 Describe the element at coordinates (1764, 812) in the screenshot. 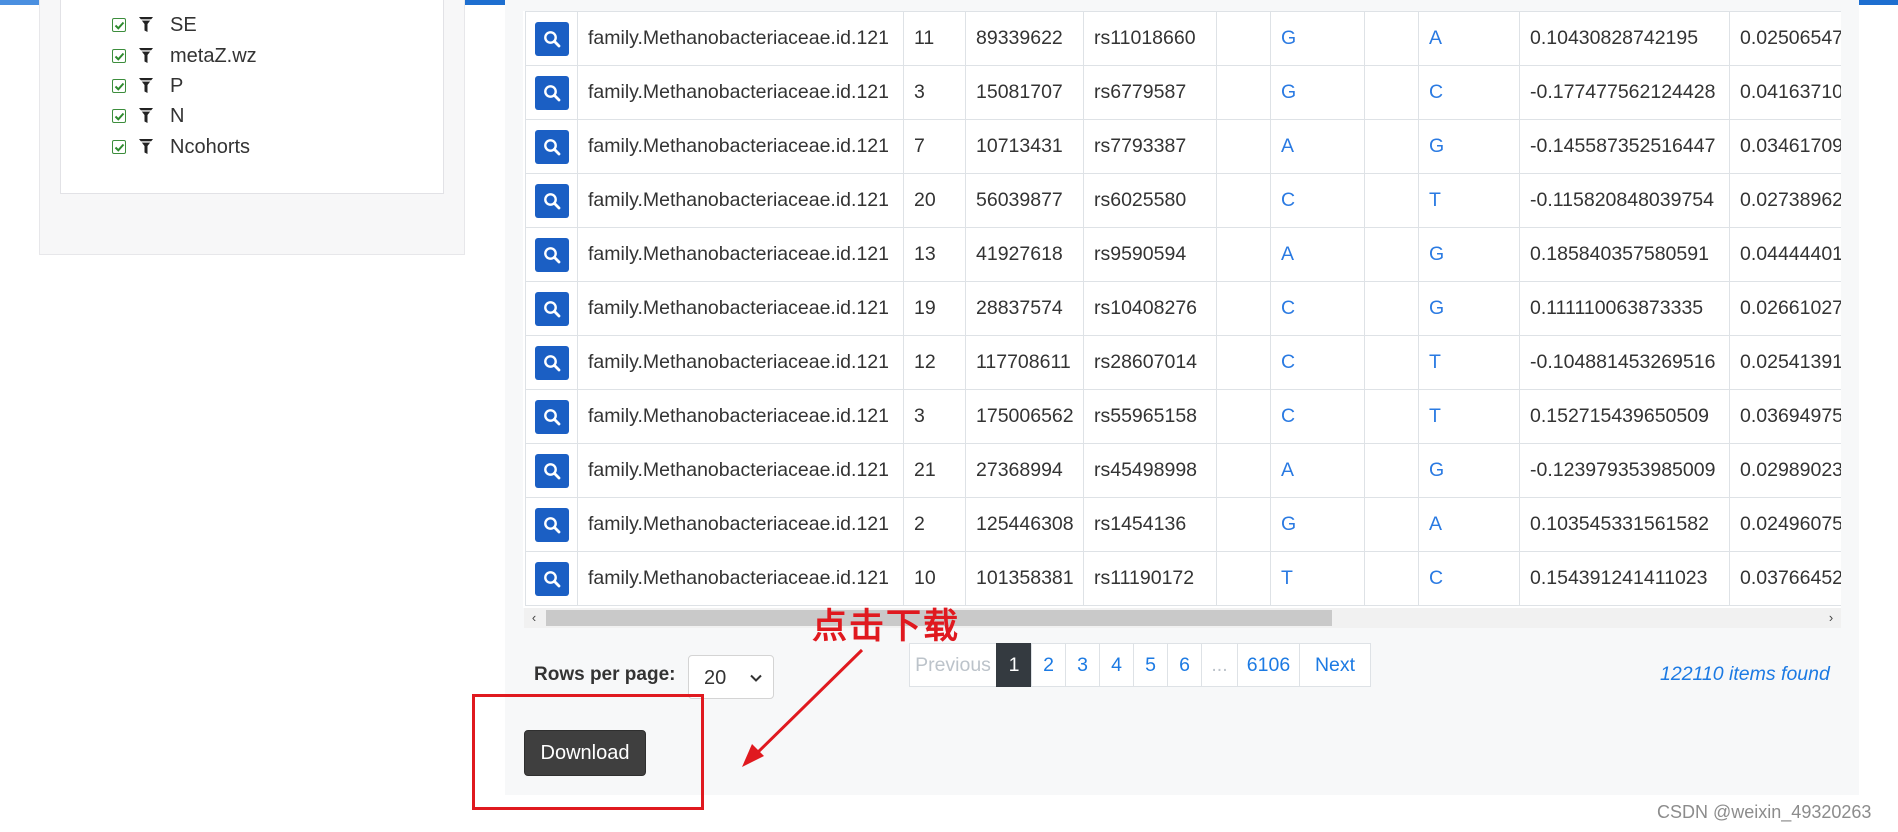

I see `watermark: CSDN @weixin_49320263` at that location.